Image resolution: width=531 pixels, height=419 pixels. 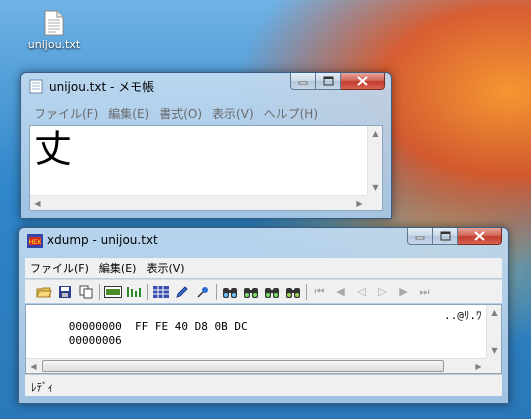 What do you see at coordinates (382, 292) in the screenshot?
I see `next-step-icon: ▷` at bounding box center [382, 292].